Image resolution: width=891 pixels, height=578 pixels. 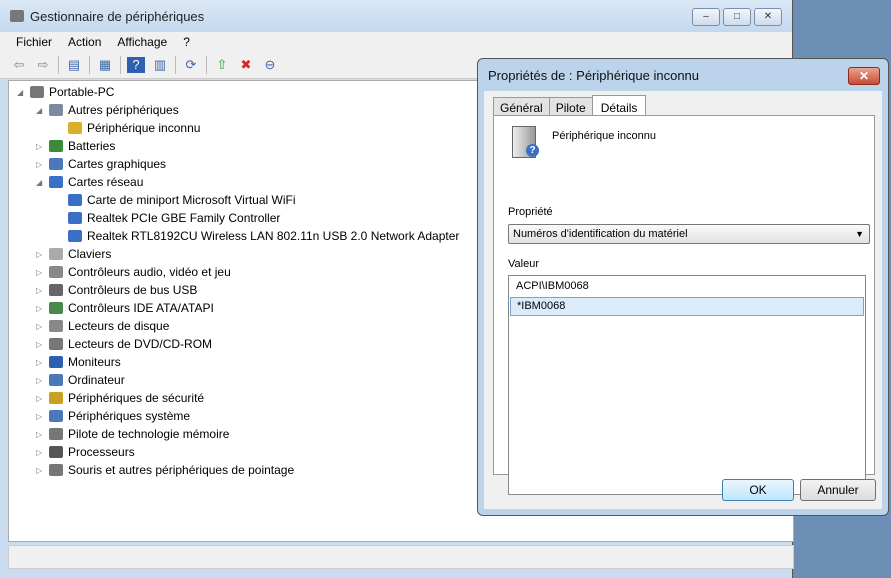 I want to click on tree-item-label: Lecteurs de disque, so click(x=119, y=326).